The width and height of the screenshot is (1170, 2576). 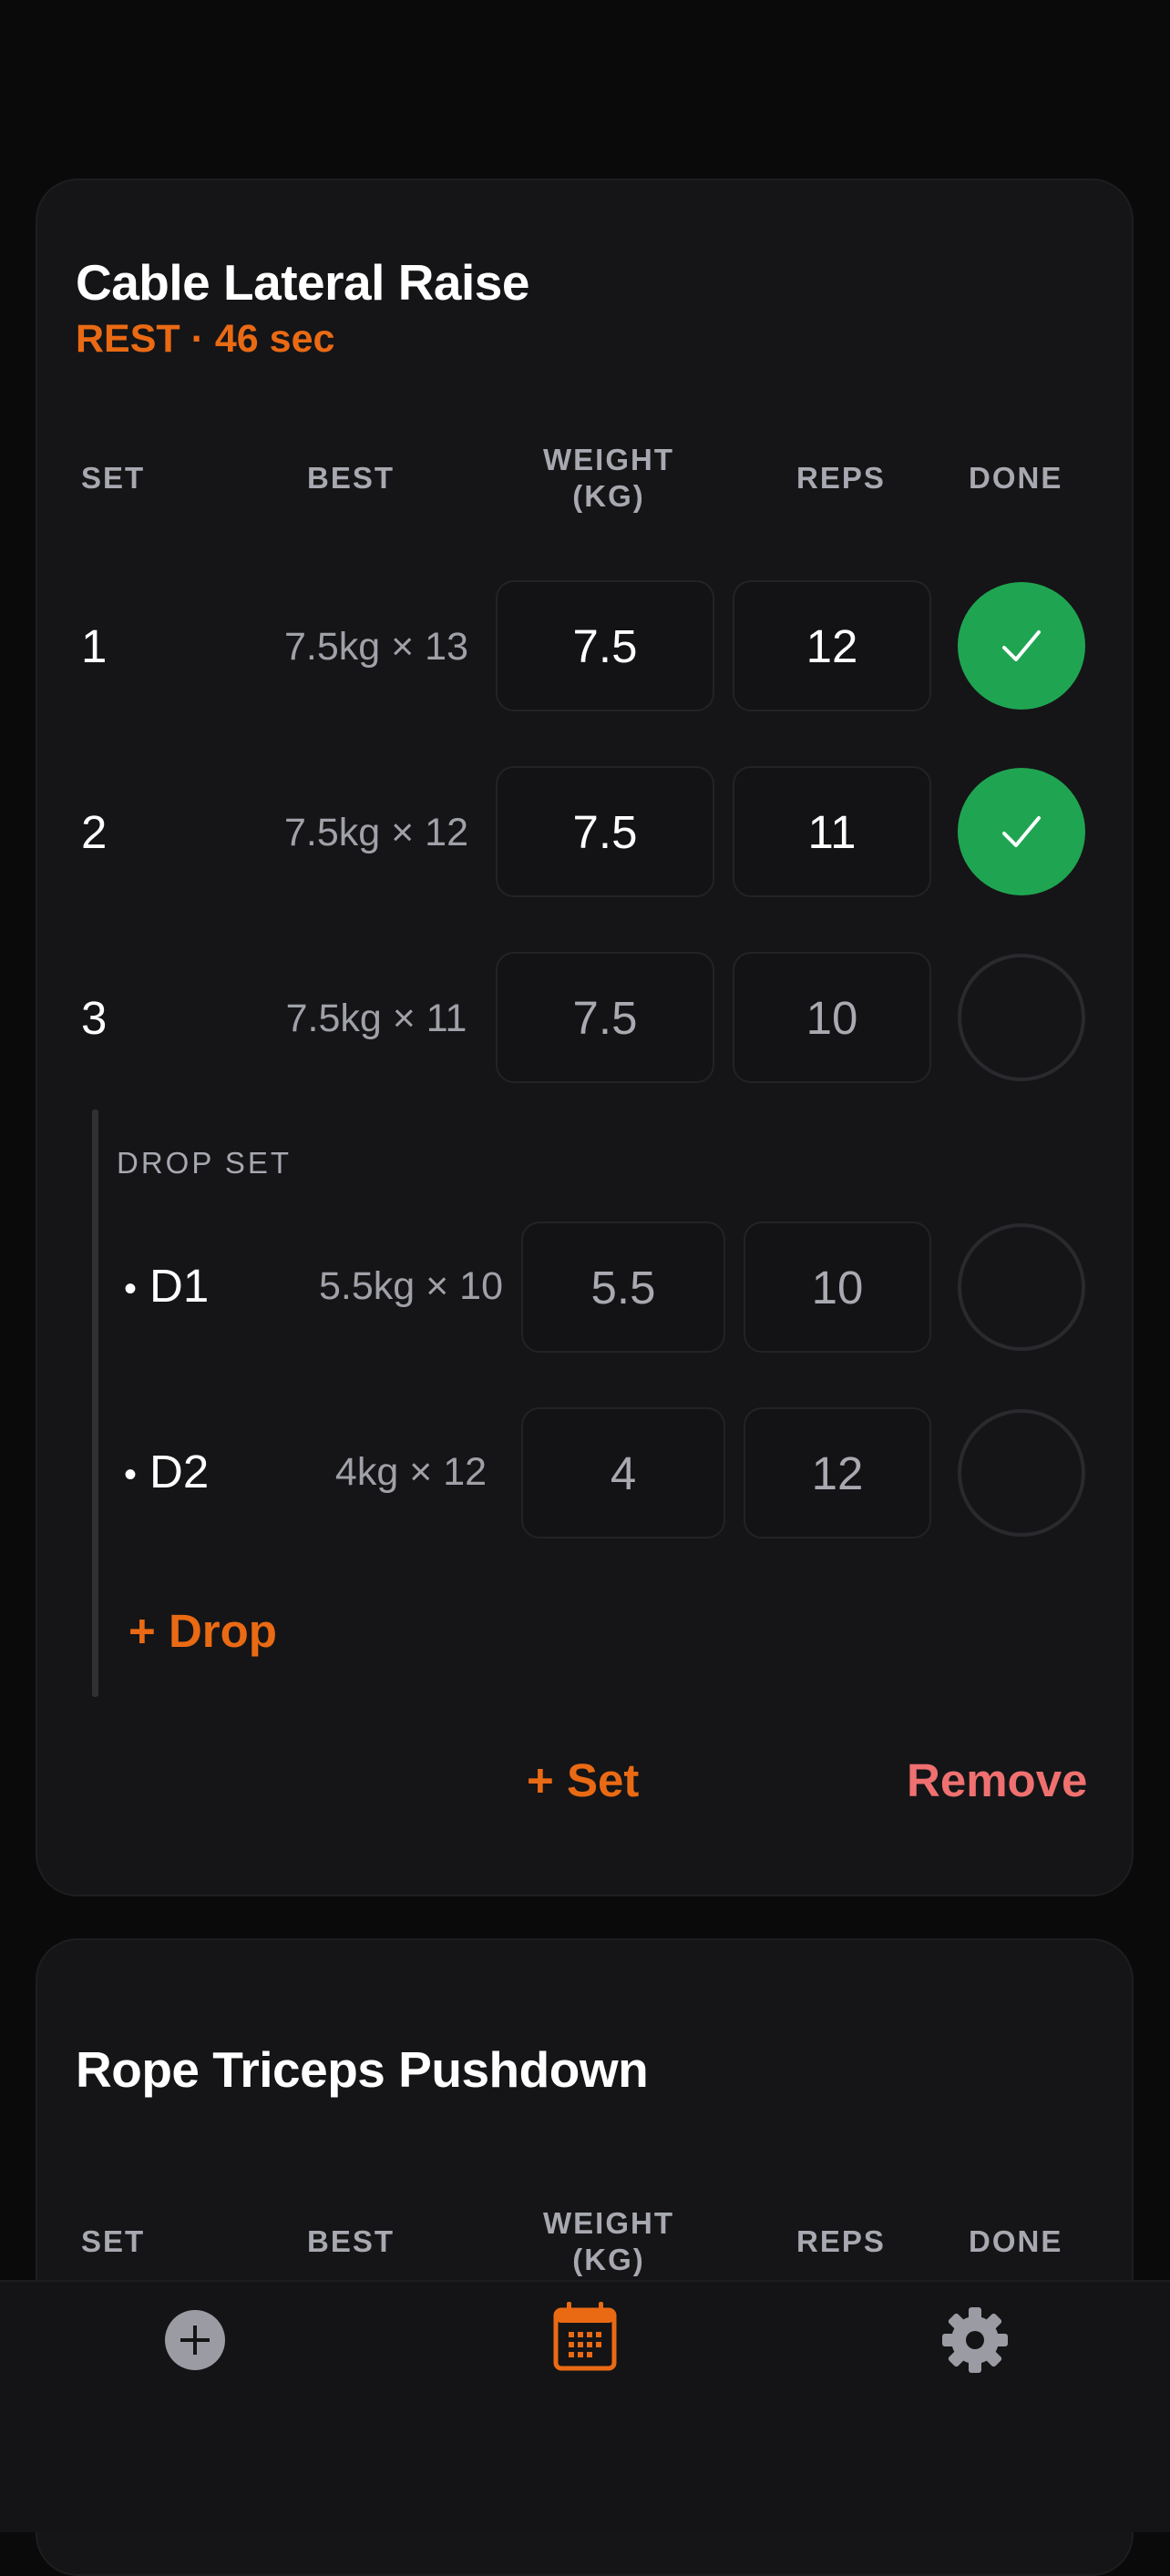 What do you see at coordinates (623, 1287) in the screenshot?
I see `weight-input: 5.5` at bounding box center [623, 1287].